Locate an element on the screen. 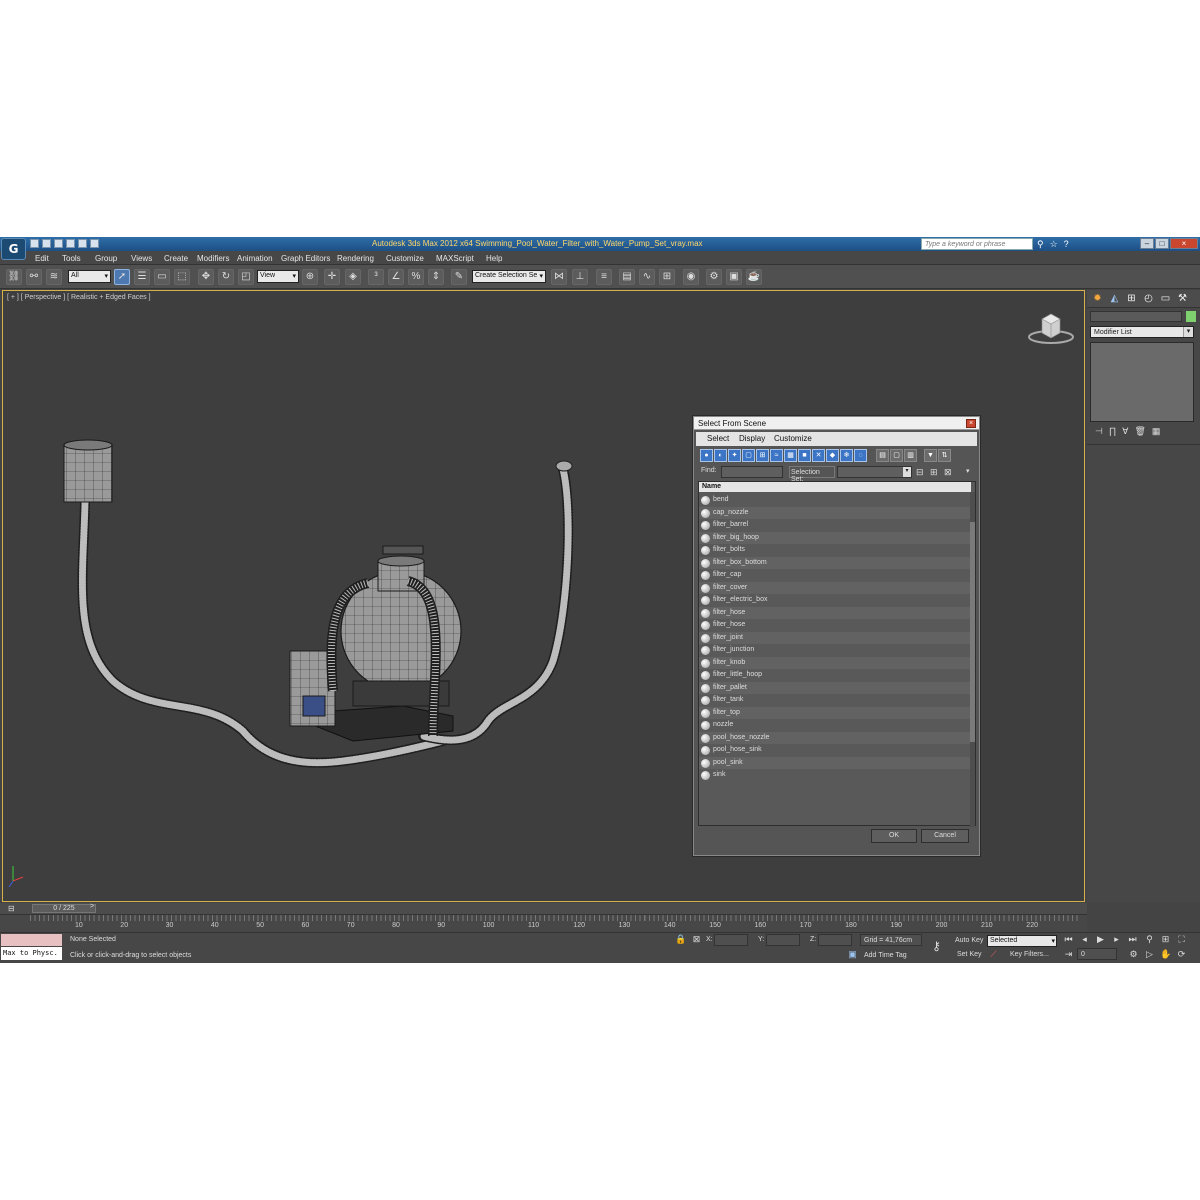 This screenshot has width=1200, height=1200. previous-frame-icon: ◂ is located at coordinates (1084, 939).